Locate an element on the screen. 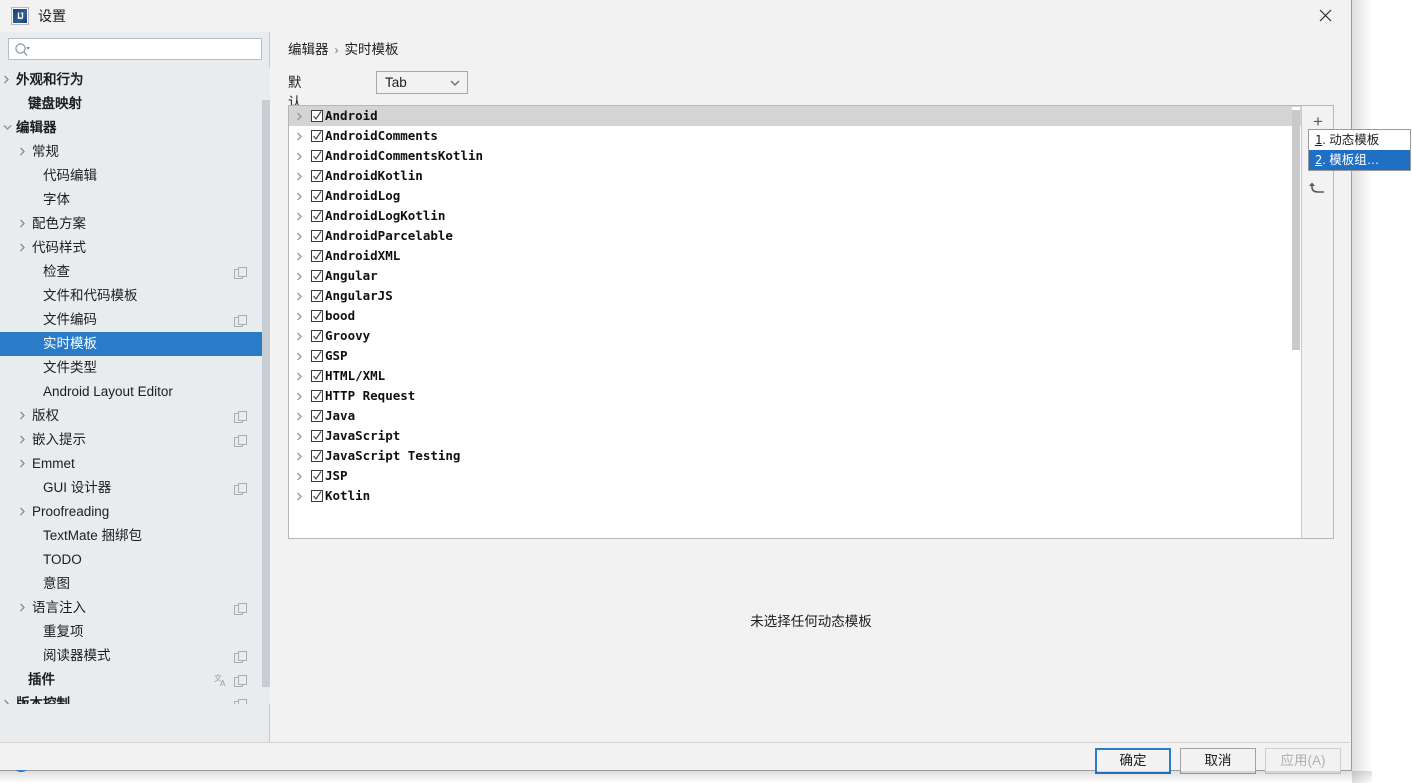  template-group-row: Kotlin is located at coordinates (795, 496).